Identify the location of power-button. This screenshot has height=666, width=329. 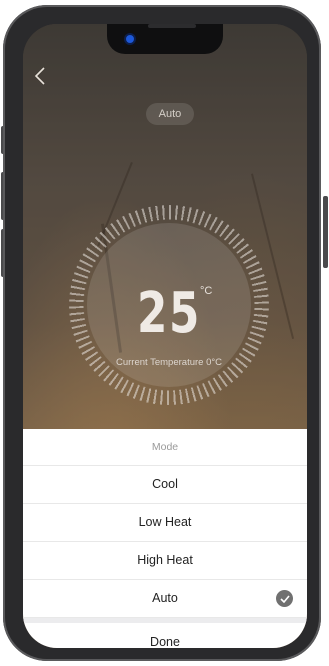
(325, 232).